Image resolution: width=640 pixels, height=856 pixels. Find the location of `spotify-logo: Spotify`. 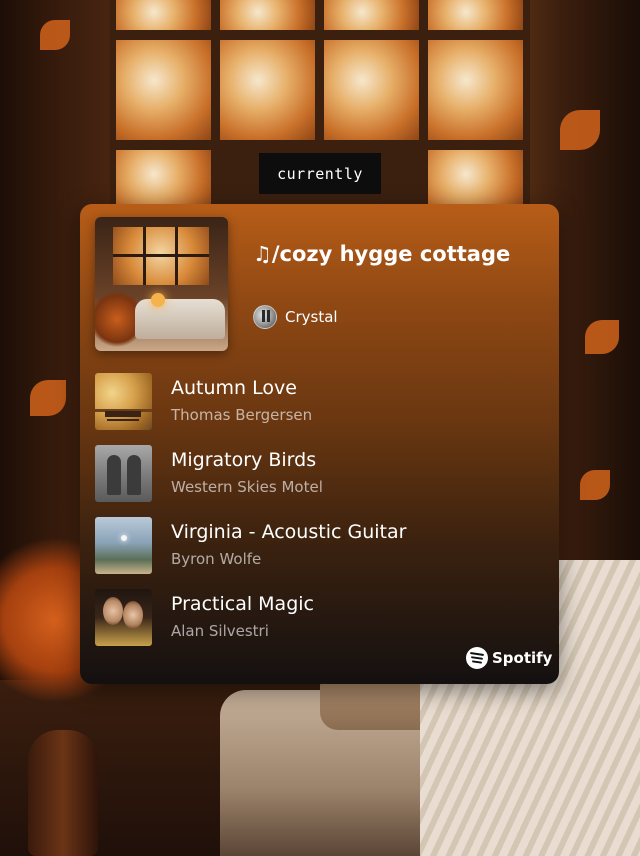

spotify-logo: Spotify is located at coordinates (509, 658).